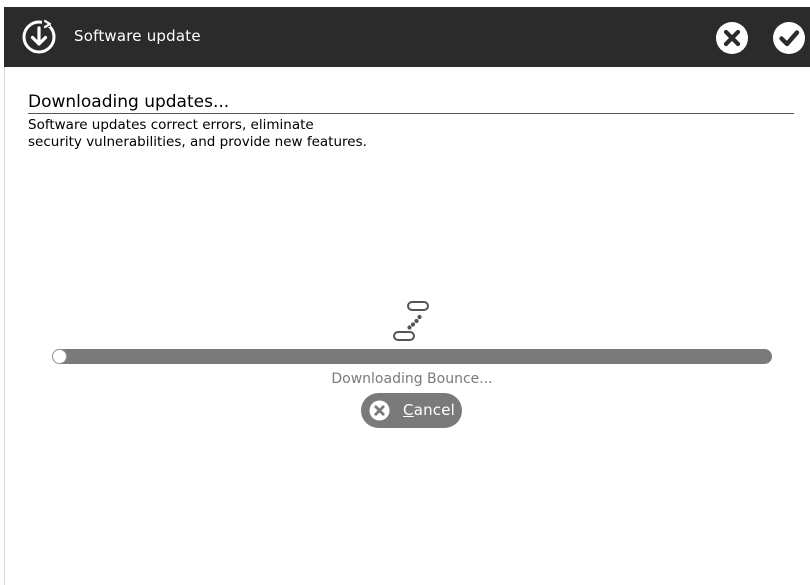 Image resolution: width=810 pixels, height=585 pixels. Describe the element at coordinates (407, 37) in the screenshot. I see `title-bar: Software update` at that location.